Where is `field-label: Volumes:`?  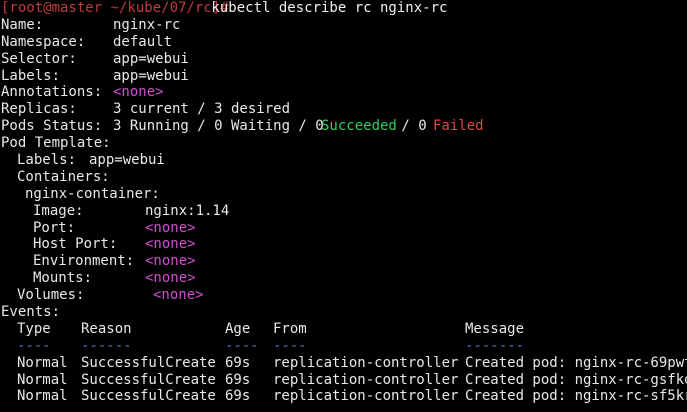 field-label: Volumes: is located at coordinates (51, 295).